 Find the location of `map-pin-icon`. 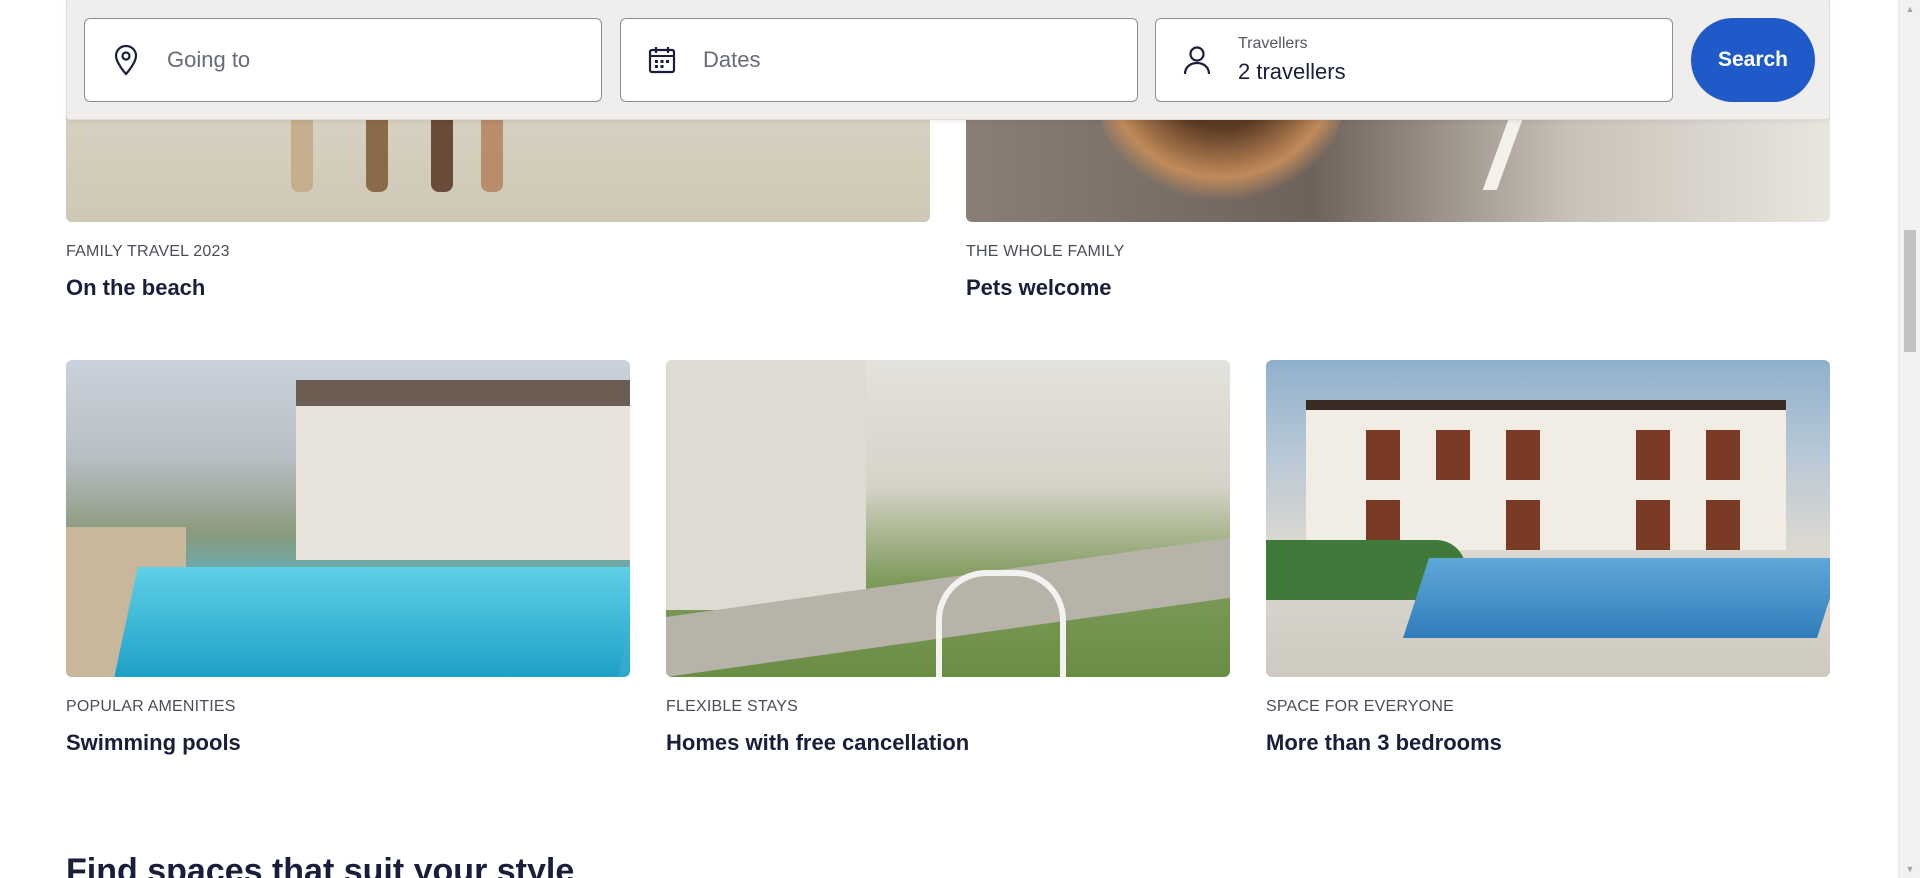

map-pin-icon is located at coordinates (126, 60).